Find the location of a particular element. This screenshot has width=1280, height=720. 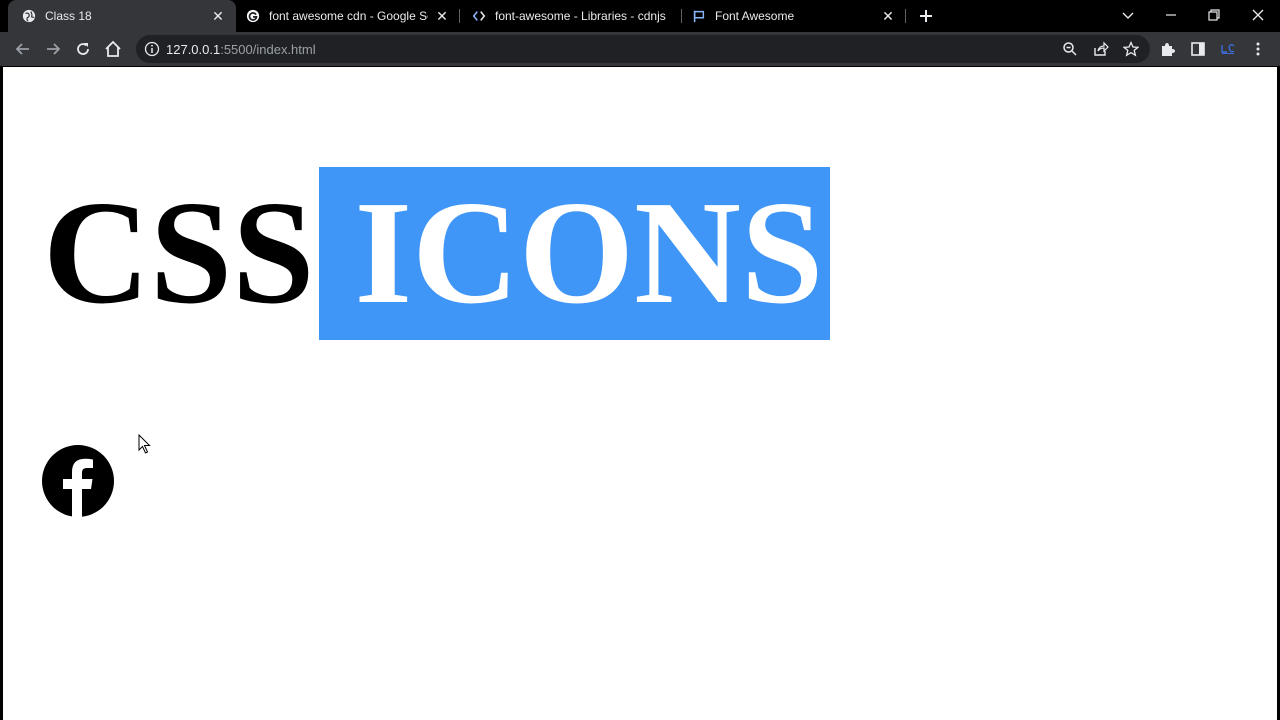

url-text: 127.0.0.1:5500/index.html is located at coordinates (241, 49).